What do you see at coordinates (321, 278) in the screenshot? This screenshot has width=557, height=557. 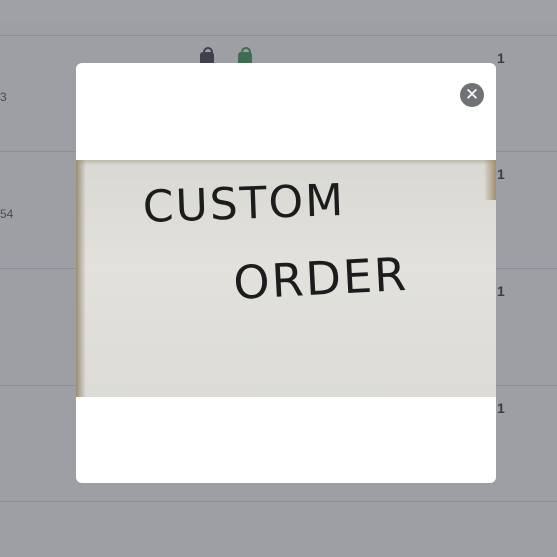 I see `photo-text-line-2: ORDER` at bounding box center [321, 278].